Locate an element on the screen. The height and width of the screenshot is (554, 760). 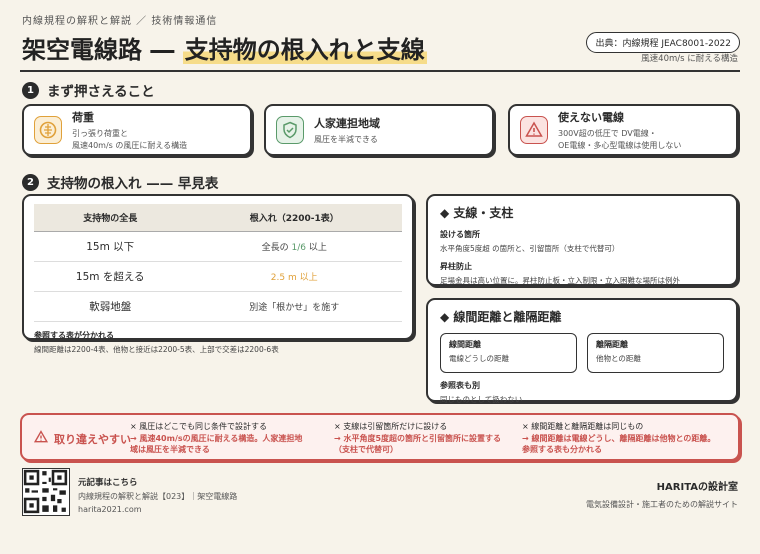
mistake-right: （支柱で代替可） is located at coordinates (366, 450).